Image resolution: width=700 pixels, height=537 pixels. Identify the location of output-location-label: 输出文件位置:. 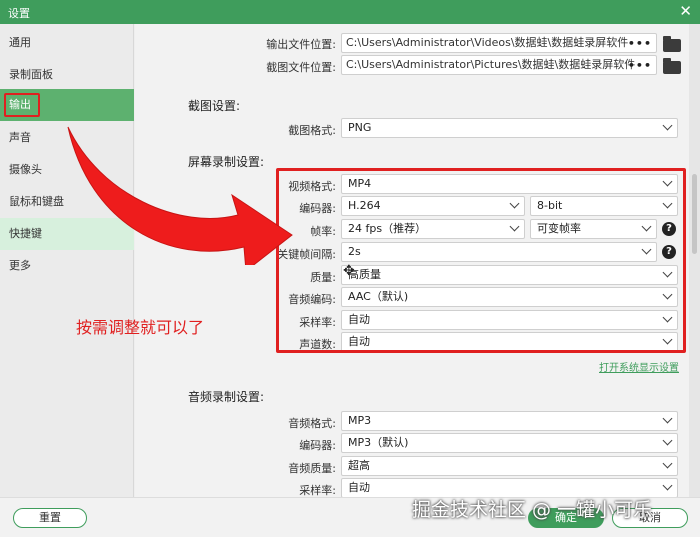
(301, 44).